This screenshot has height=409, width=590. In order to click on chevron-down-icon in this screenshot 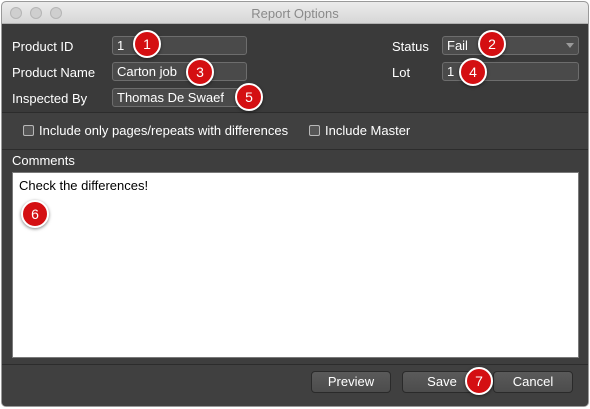, I will do `click(570, 45)`.